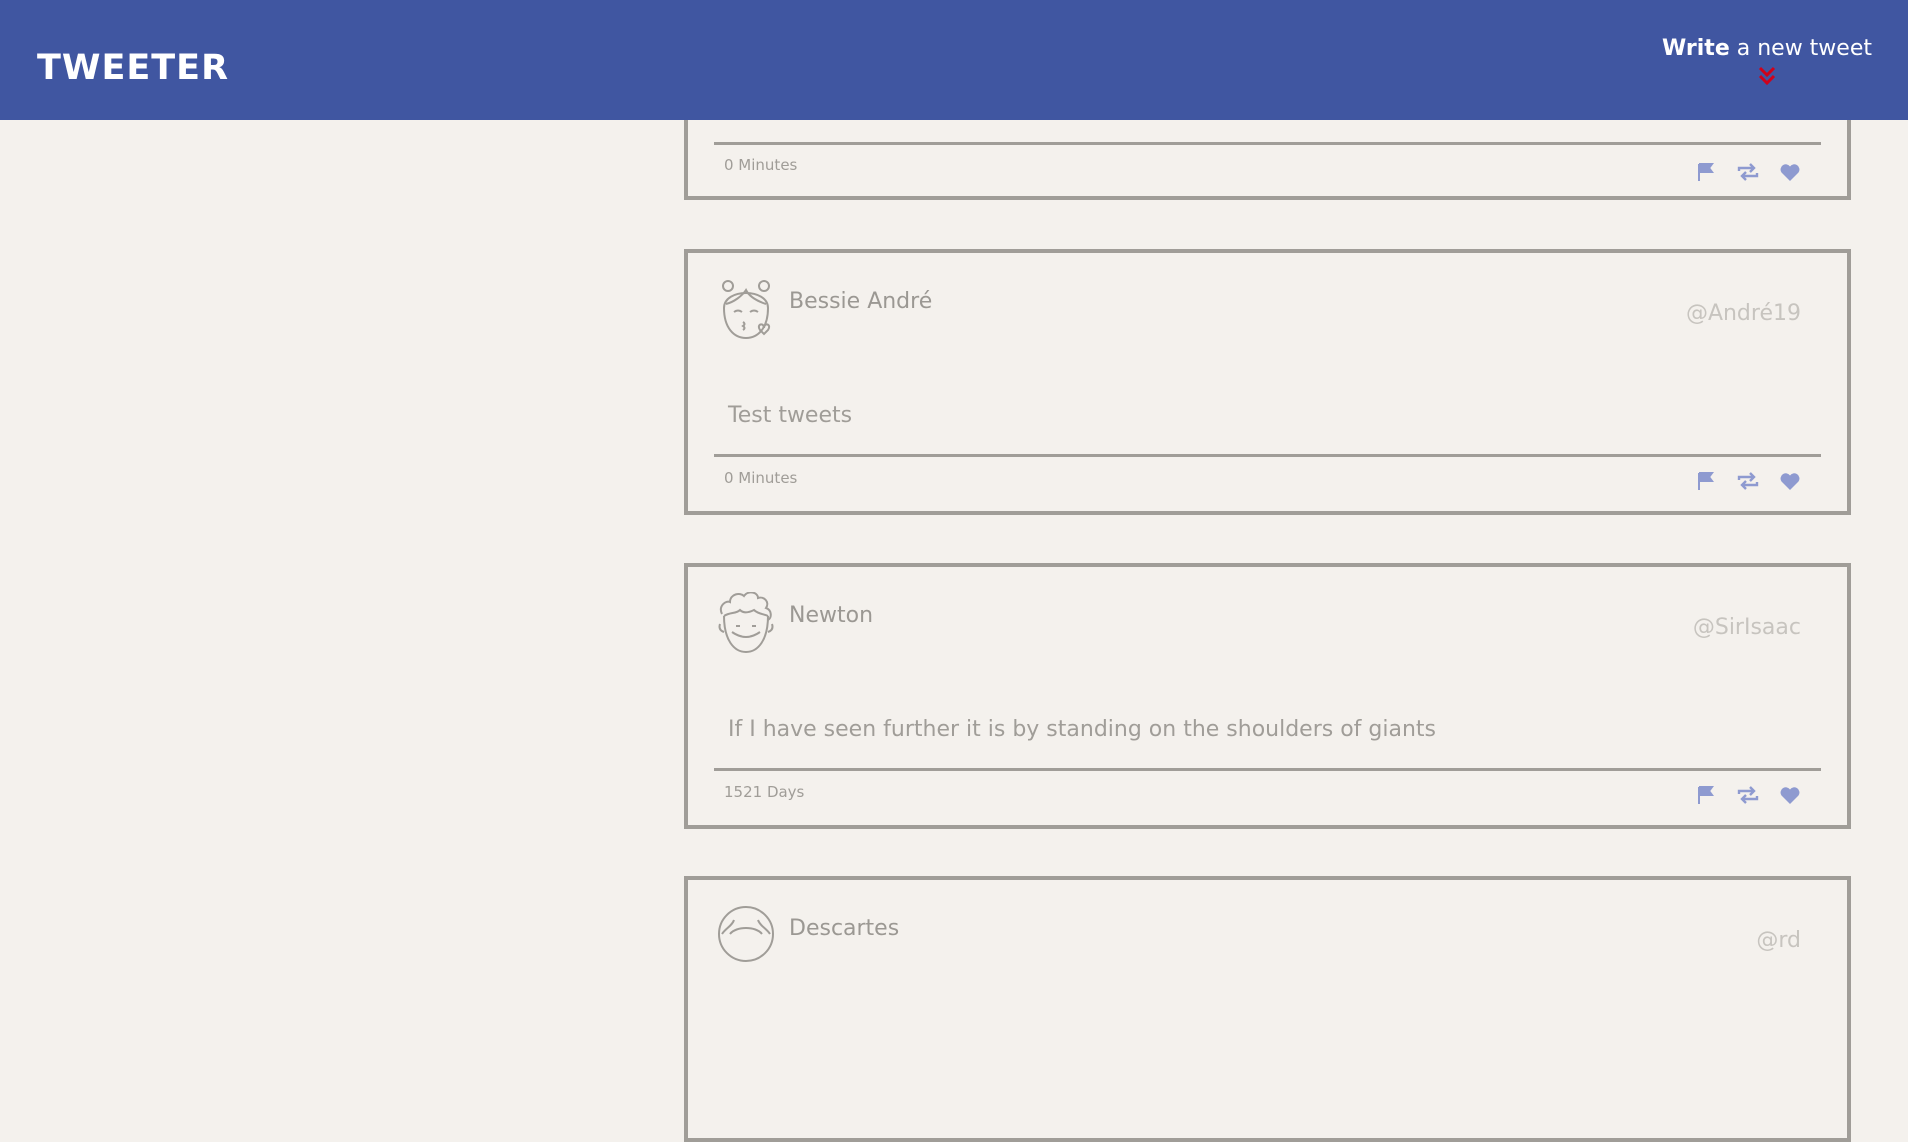 This screenshot has height=1142, width=1908. I want to click on tweet-author-name: Descartes, so click(844, 928).